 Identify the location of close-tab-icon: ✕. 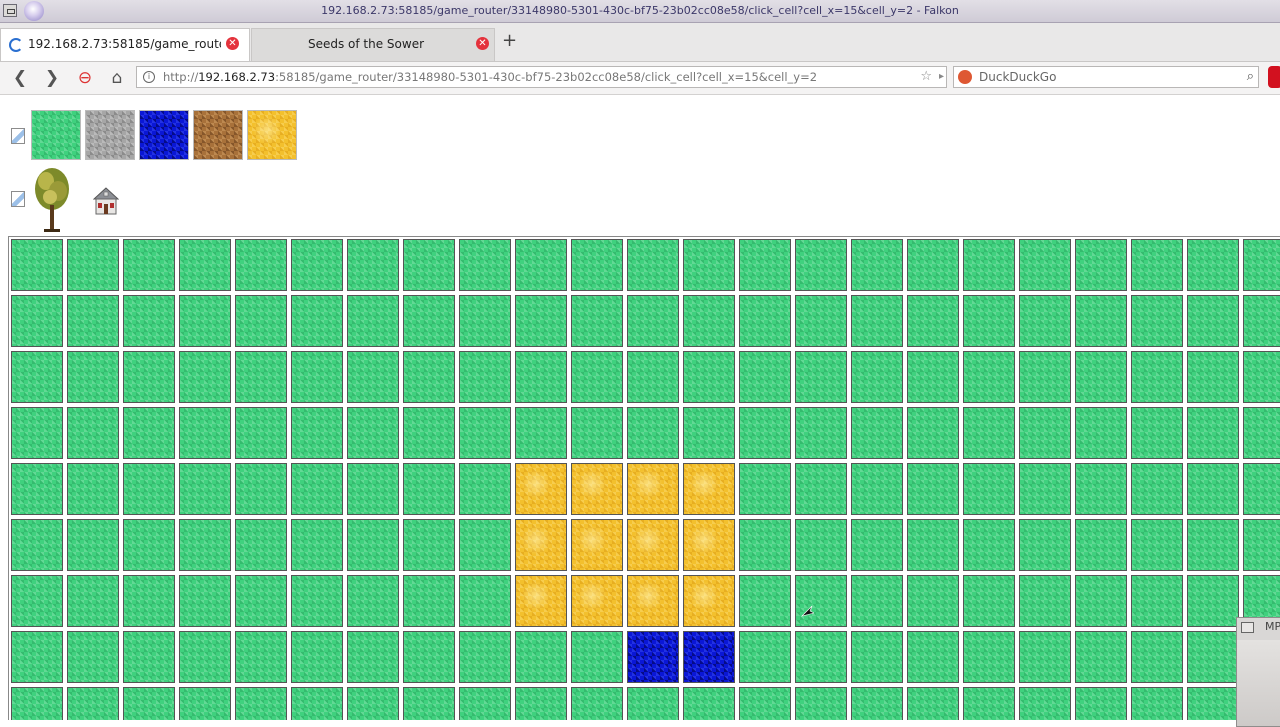
(232, 43).